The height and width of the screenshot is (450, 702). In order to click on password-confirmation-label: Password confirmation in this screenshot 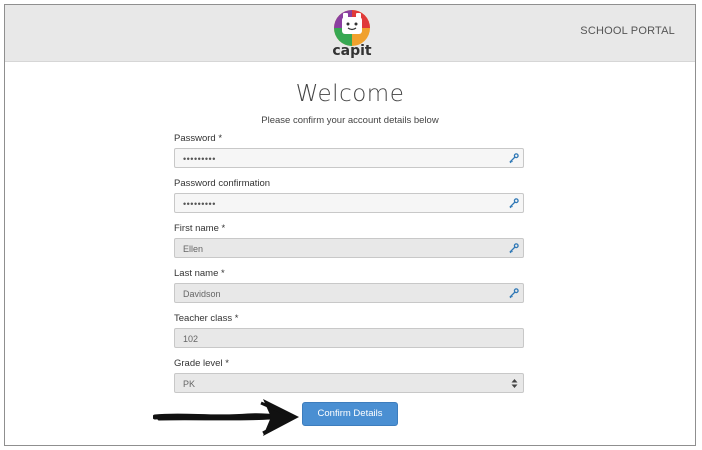, I will do `click(222, 183)`.